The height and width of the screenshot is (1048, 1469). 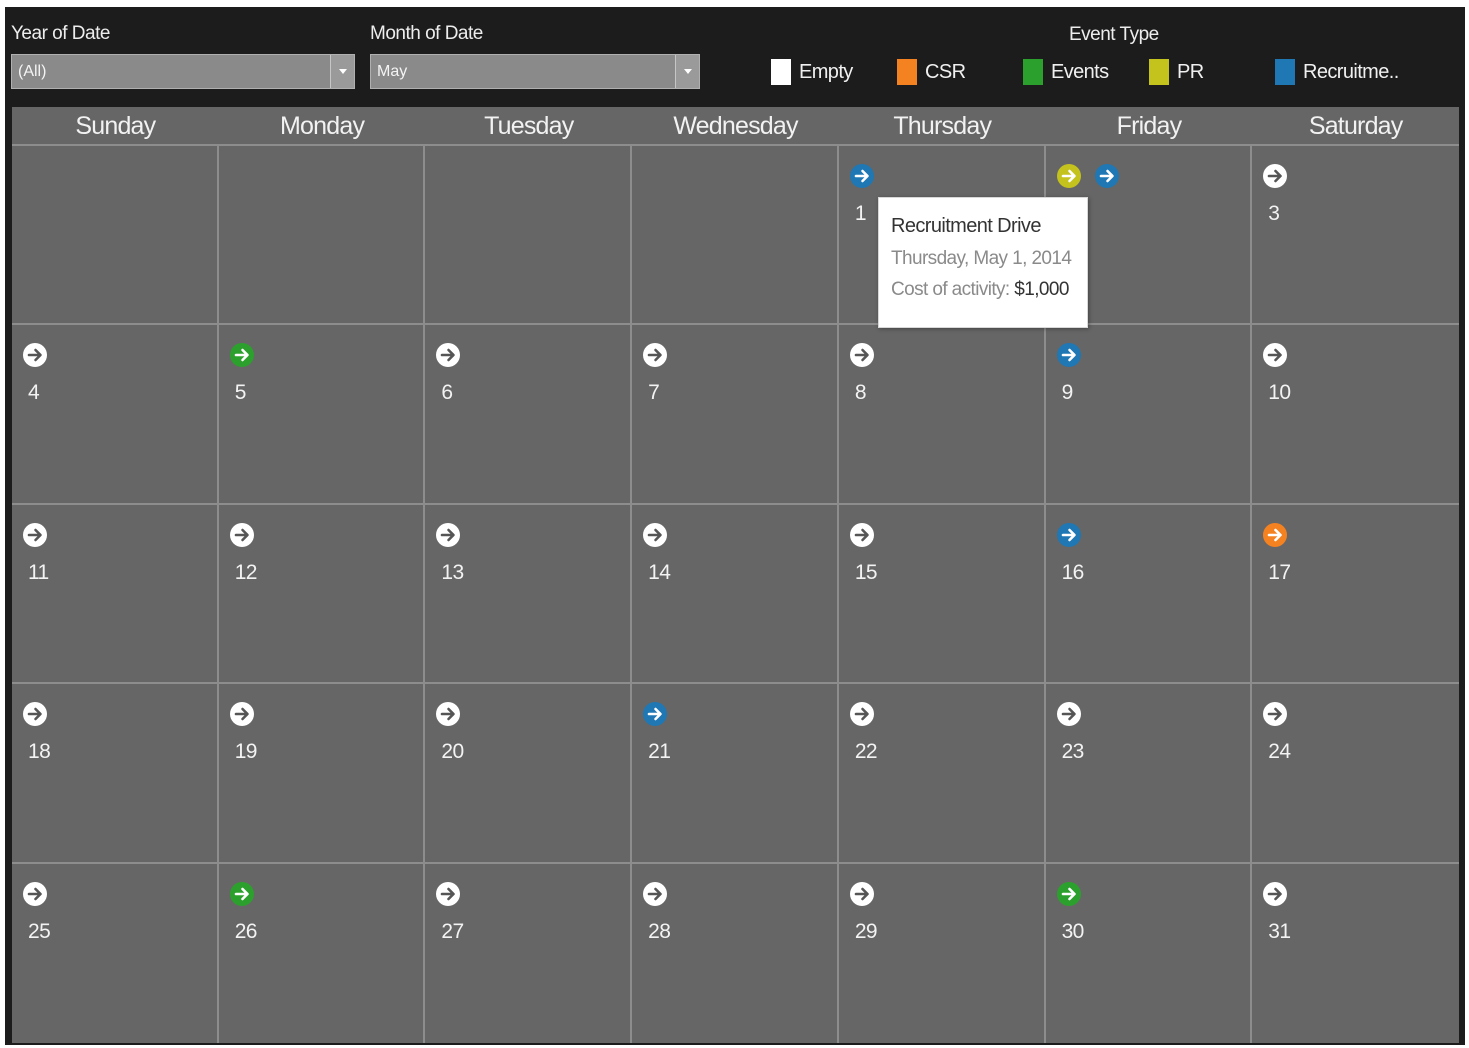 What do you see at coordinates (942, 594) in the screenshot?
I see `calendar-day-cell: 15` at bounding box center [942, 594].